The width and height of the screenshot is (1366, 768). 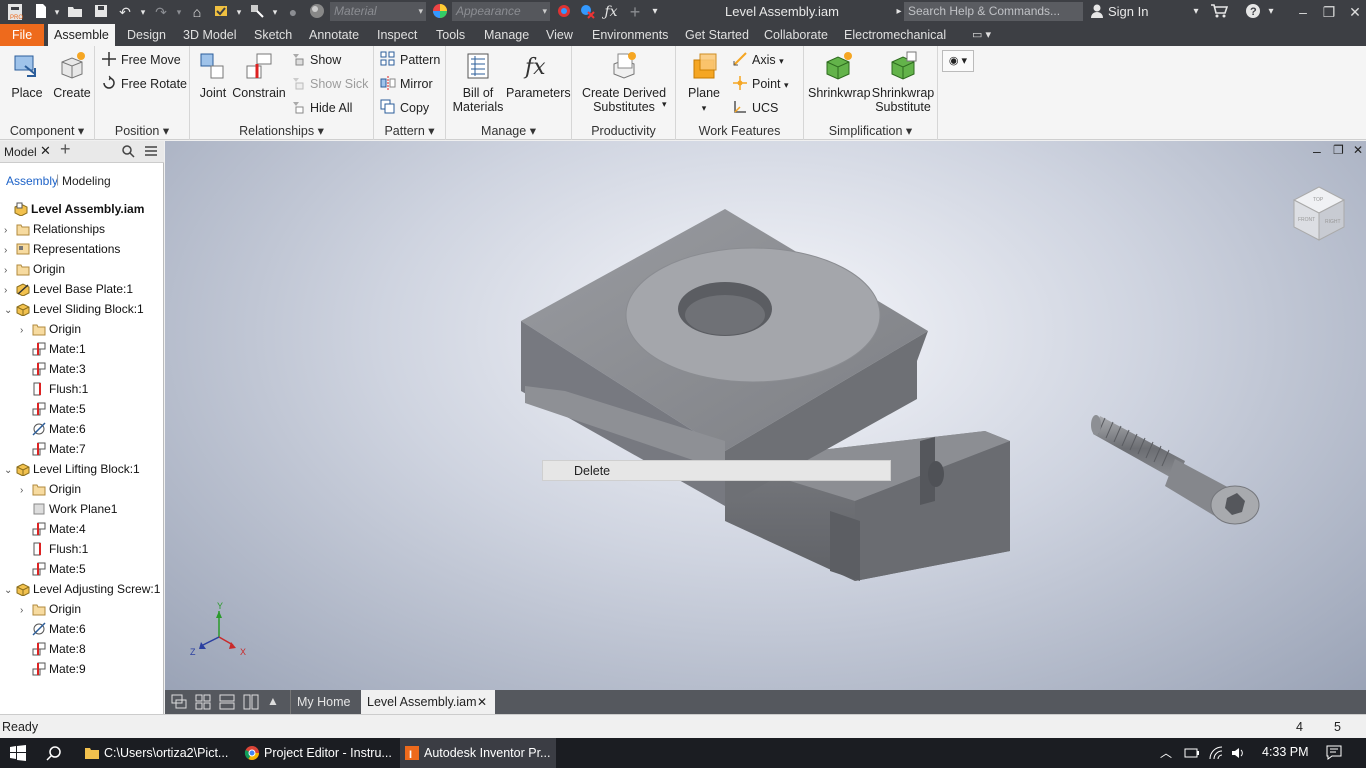 I want to click on tree-item: Mate:8, so click(x=53, y=649).